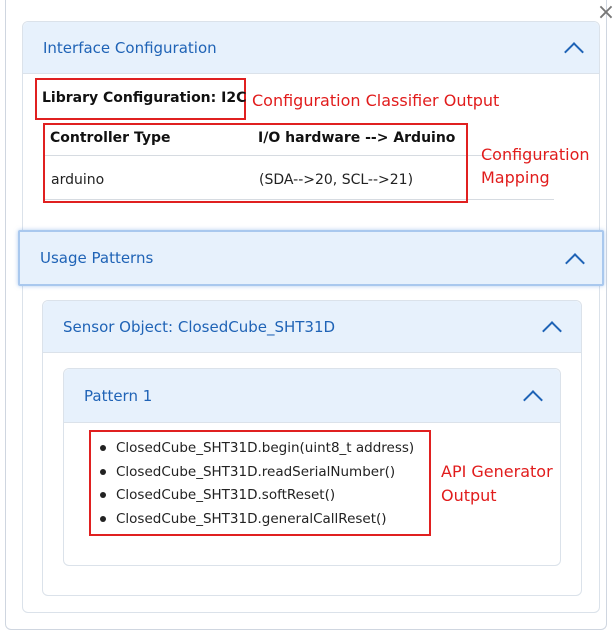 Image resolution: width=616 pixels, height=631 pixels. What do you see at coordinates (256, 473) in the screenshot?
I see `api-item: ClosedCube_SHT31D.readSerialNumber()` at bounding box center [256, 473].